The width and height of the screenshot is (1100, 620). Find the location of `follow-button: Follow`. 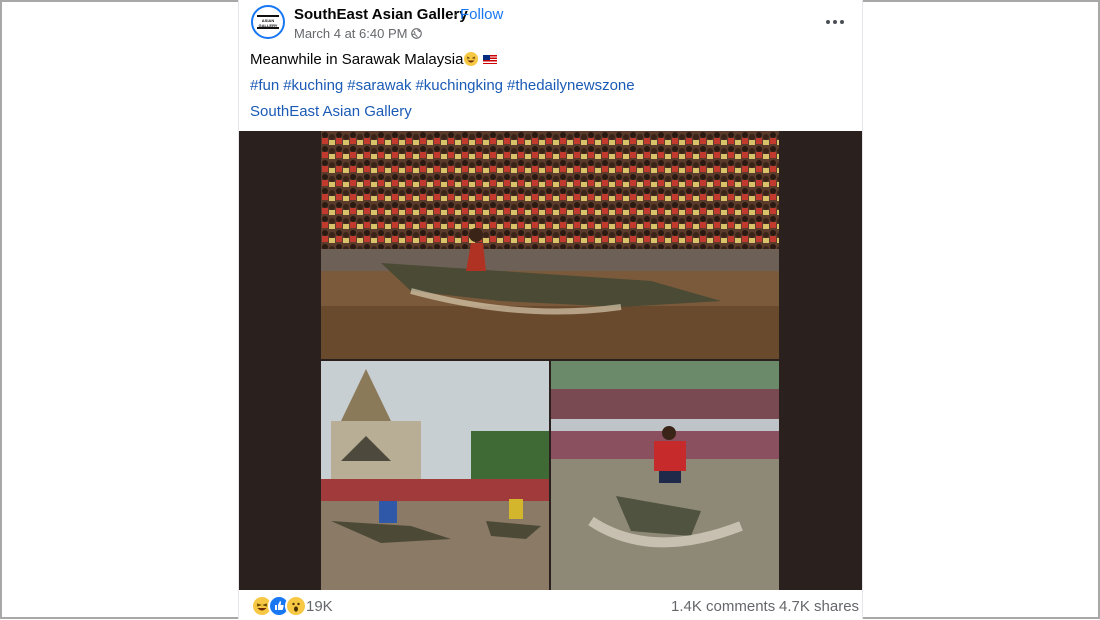

follow-button: Follow is located at coordinates (481, 14).